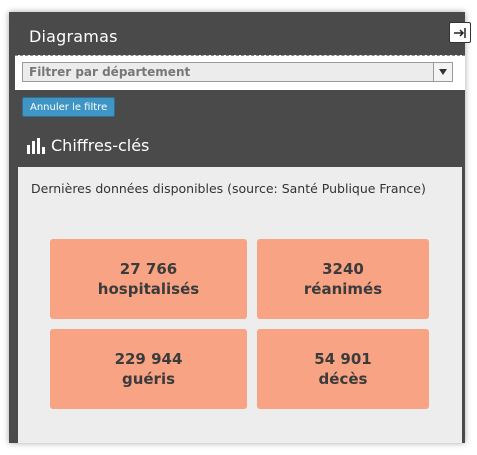 This screenshot has width=477, height=455. Describe the element at coordinates (343, 359) in the screenshot. I see `stat-value: 54 901` at that location.